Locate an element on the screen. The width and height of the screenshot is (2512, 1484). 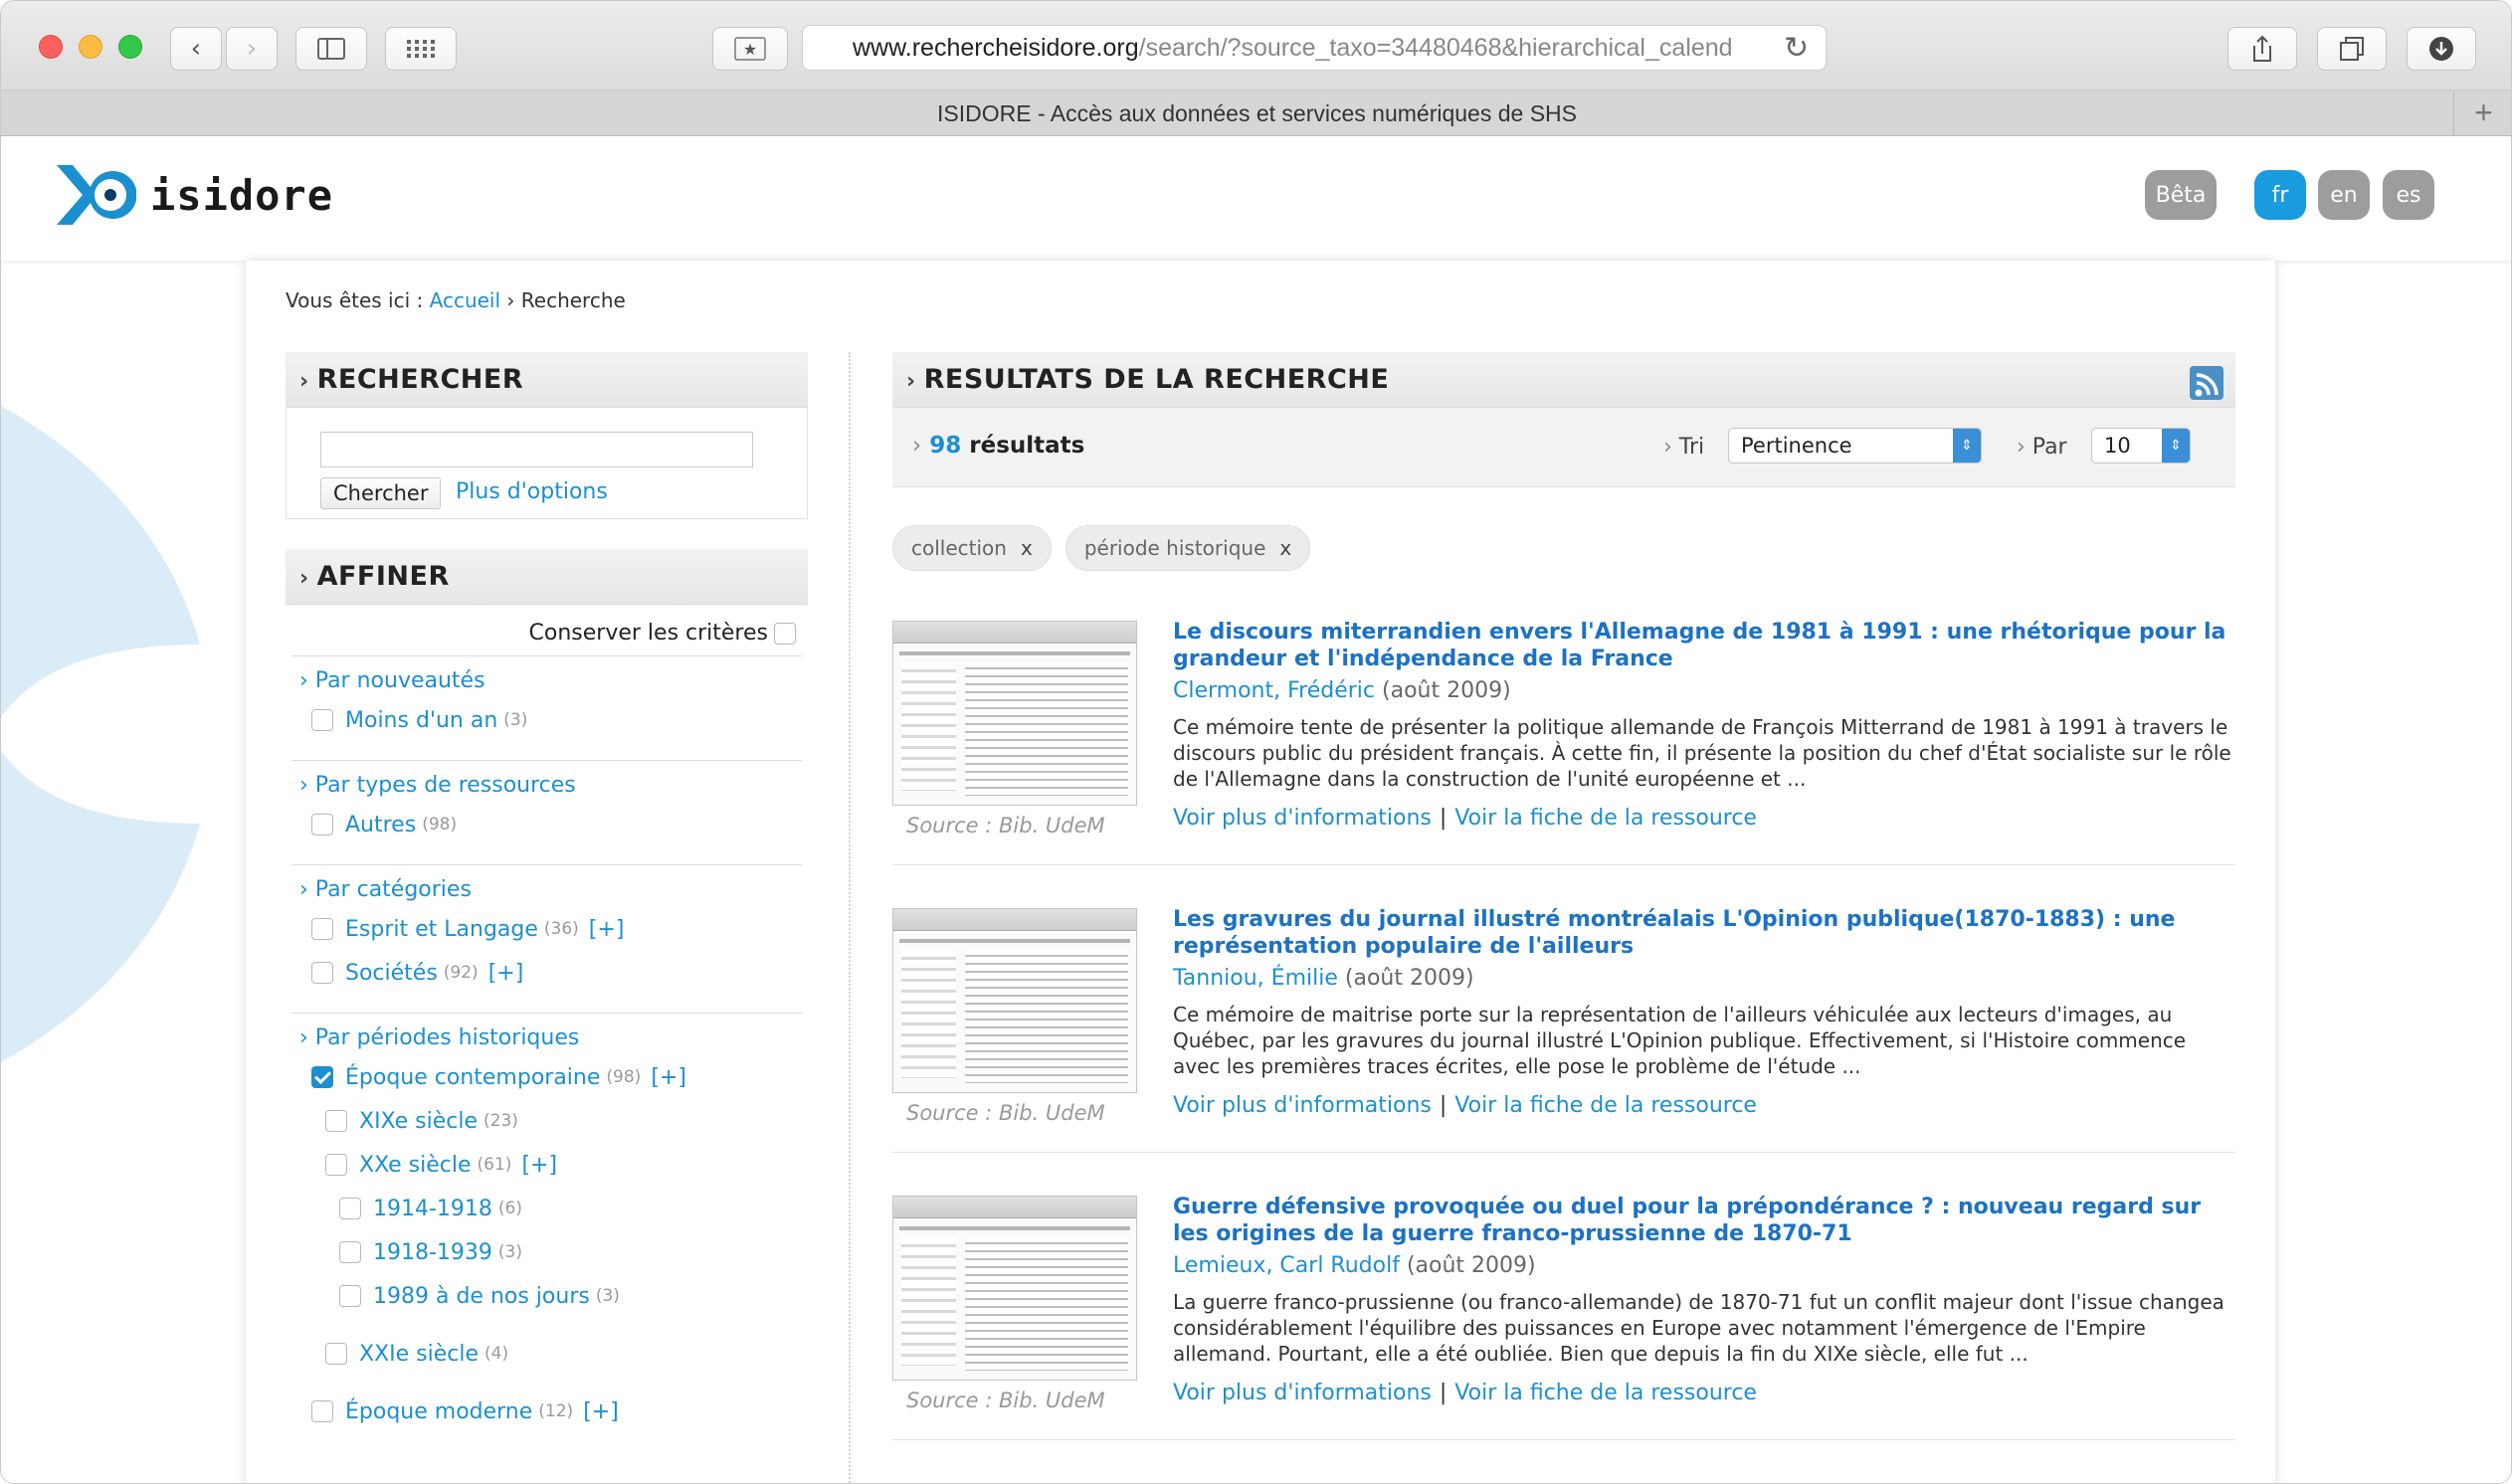
facet-label: Moins d'un an is located at coordinates (421, 721).